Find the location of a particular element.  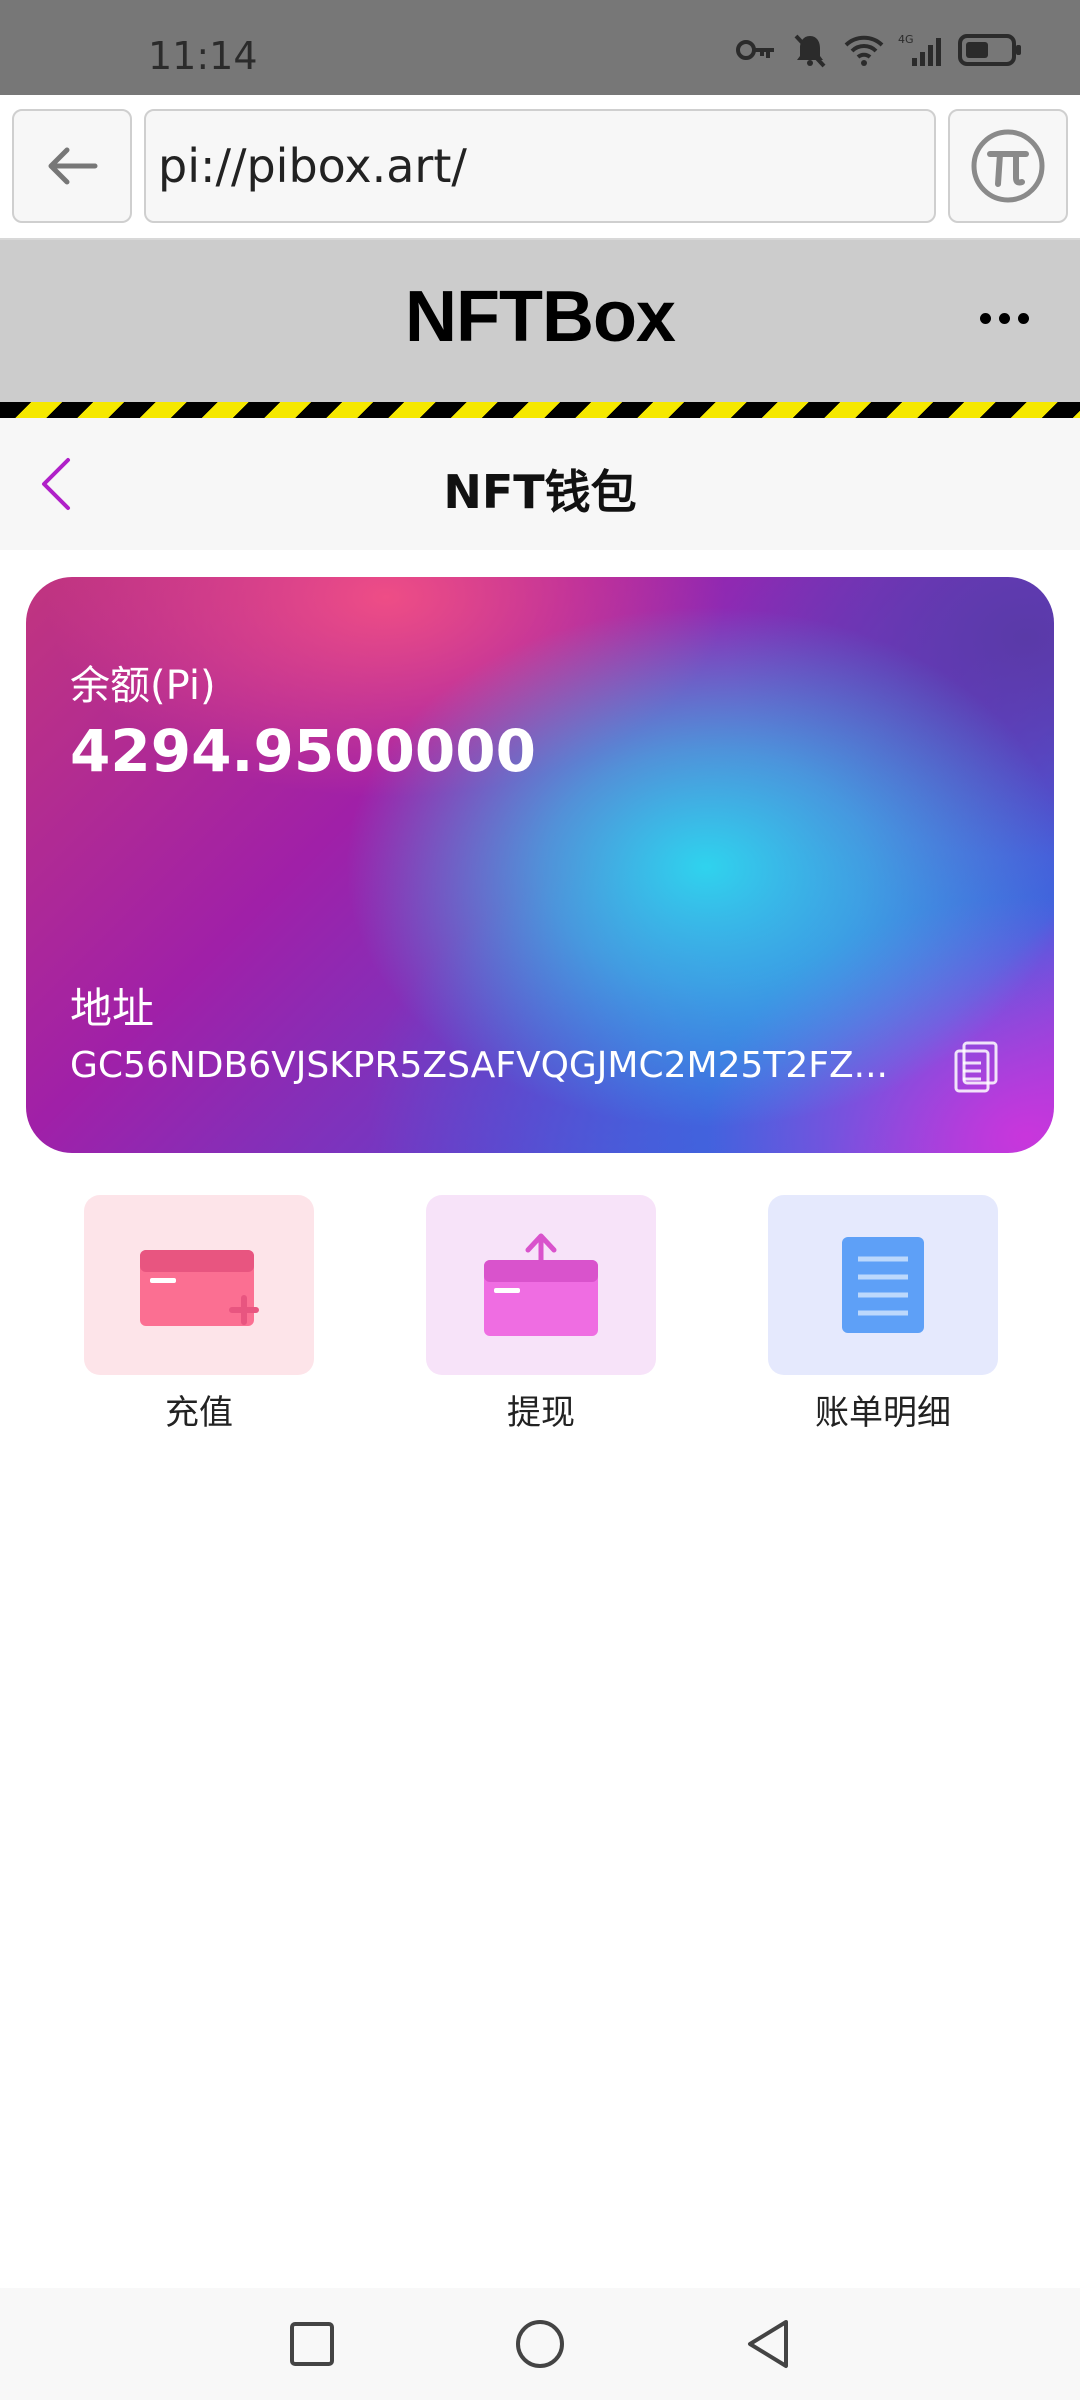

home-button is located at coordinates (540, 2344).